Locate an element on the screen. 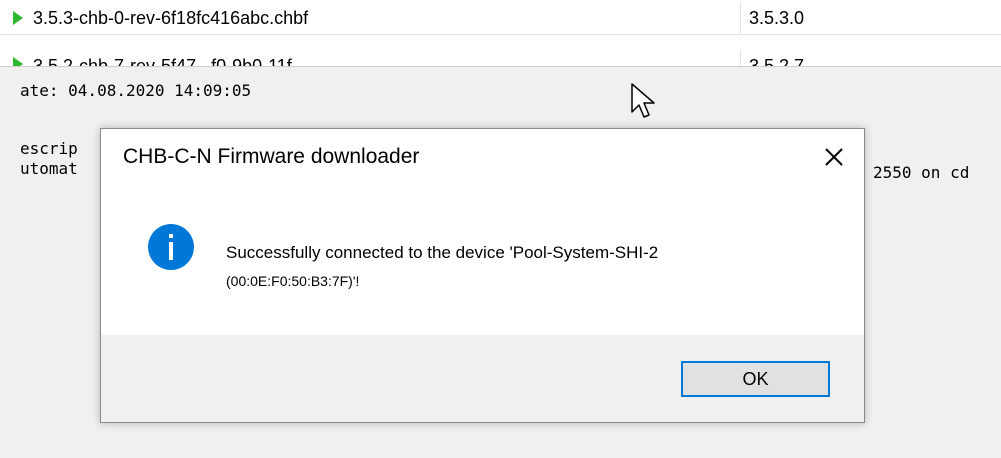 The width and height of the screenshot is (1001, 458). ok-button: OK is located at coordinates (755, 379).